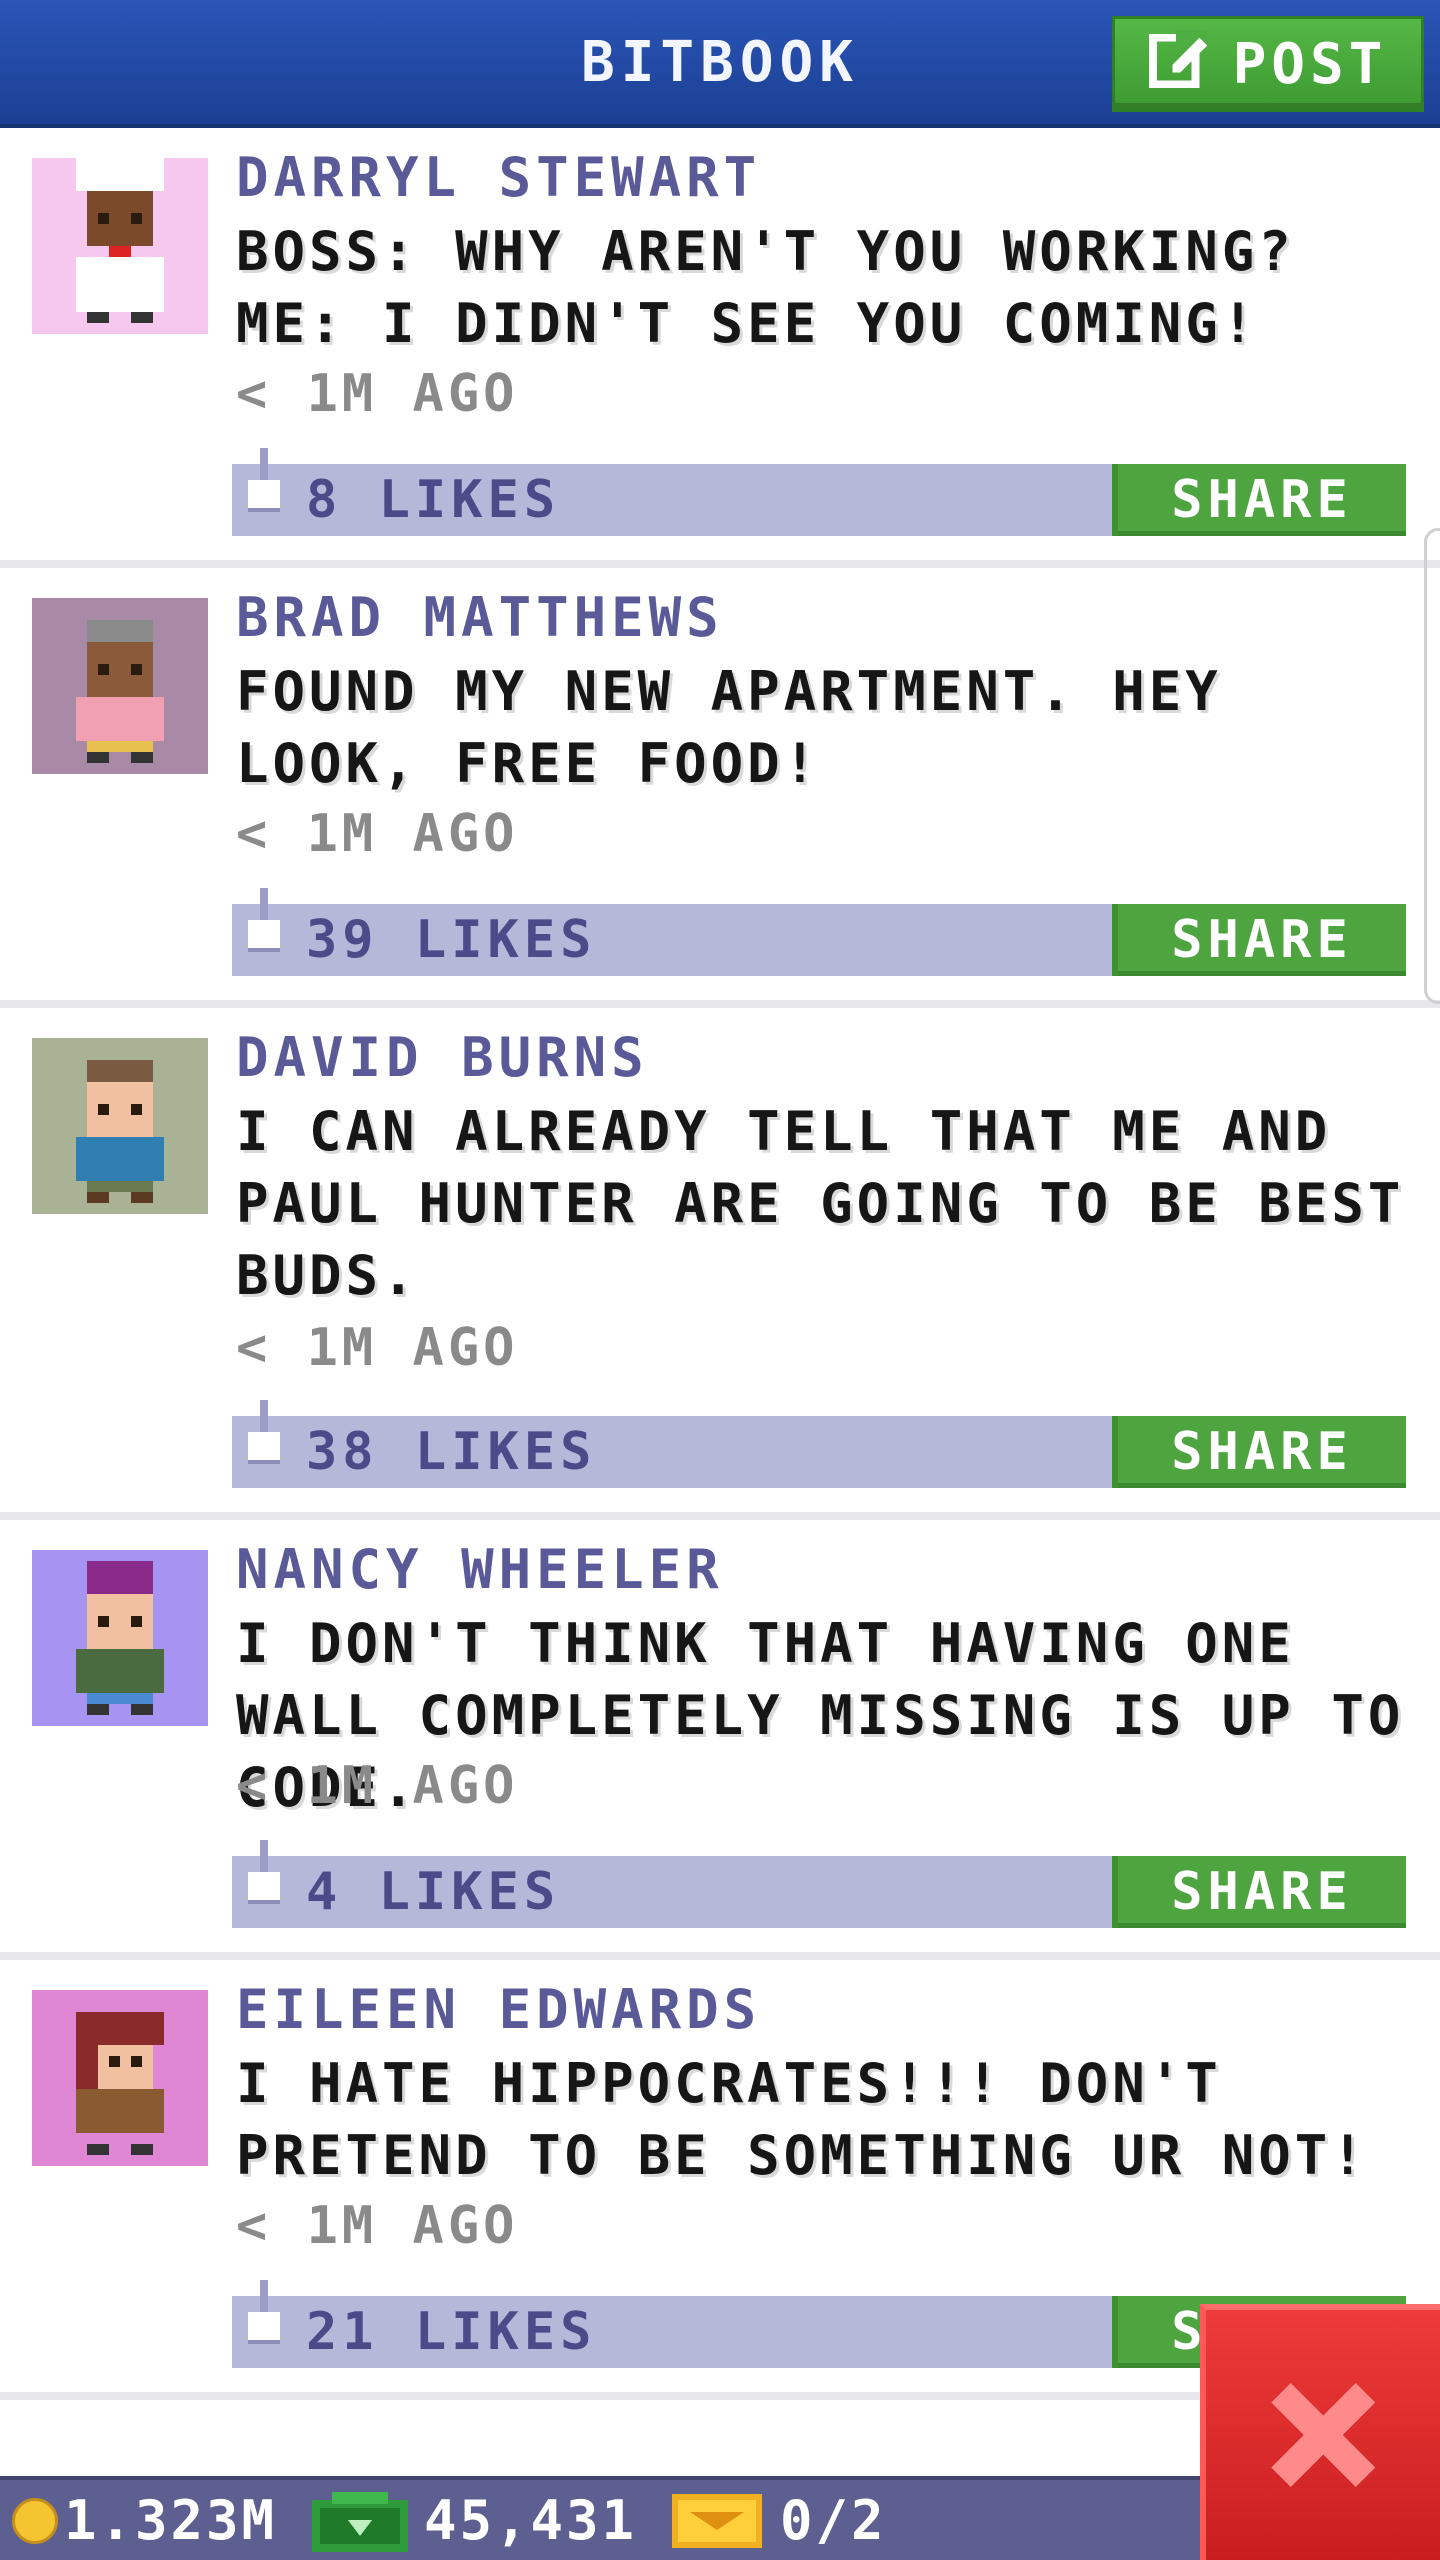  I want to click on post-button: POST, so click(1268, 64).